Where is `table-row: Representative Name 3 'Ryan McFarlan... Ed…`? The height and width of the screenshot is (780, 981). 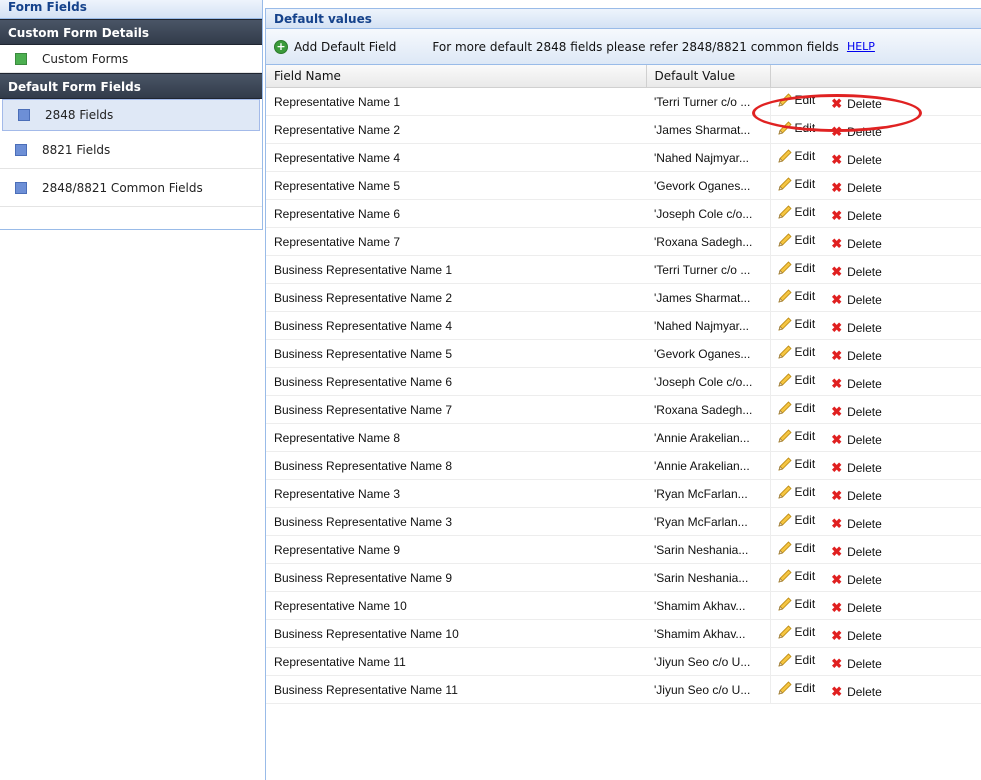
table-row: Representative Name 3 'Ryan McFarlan... Ed… is located at coordinates (623, 493).